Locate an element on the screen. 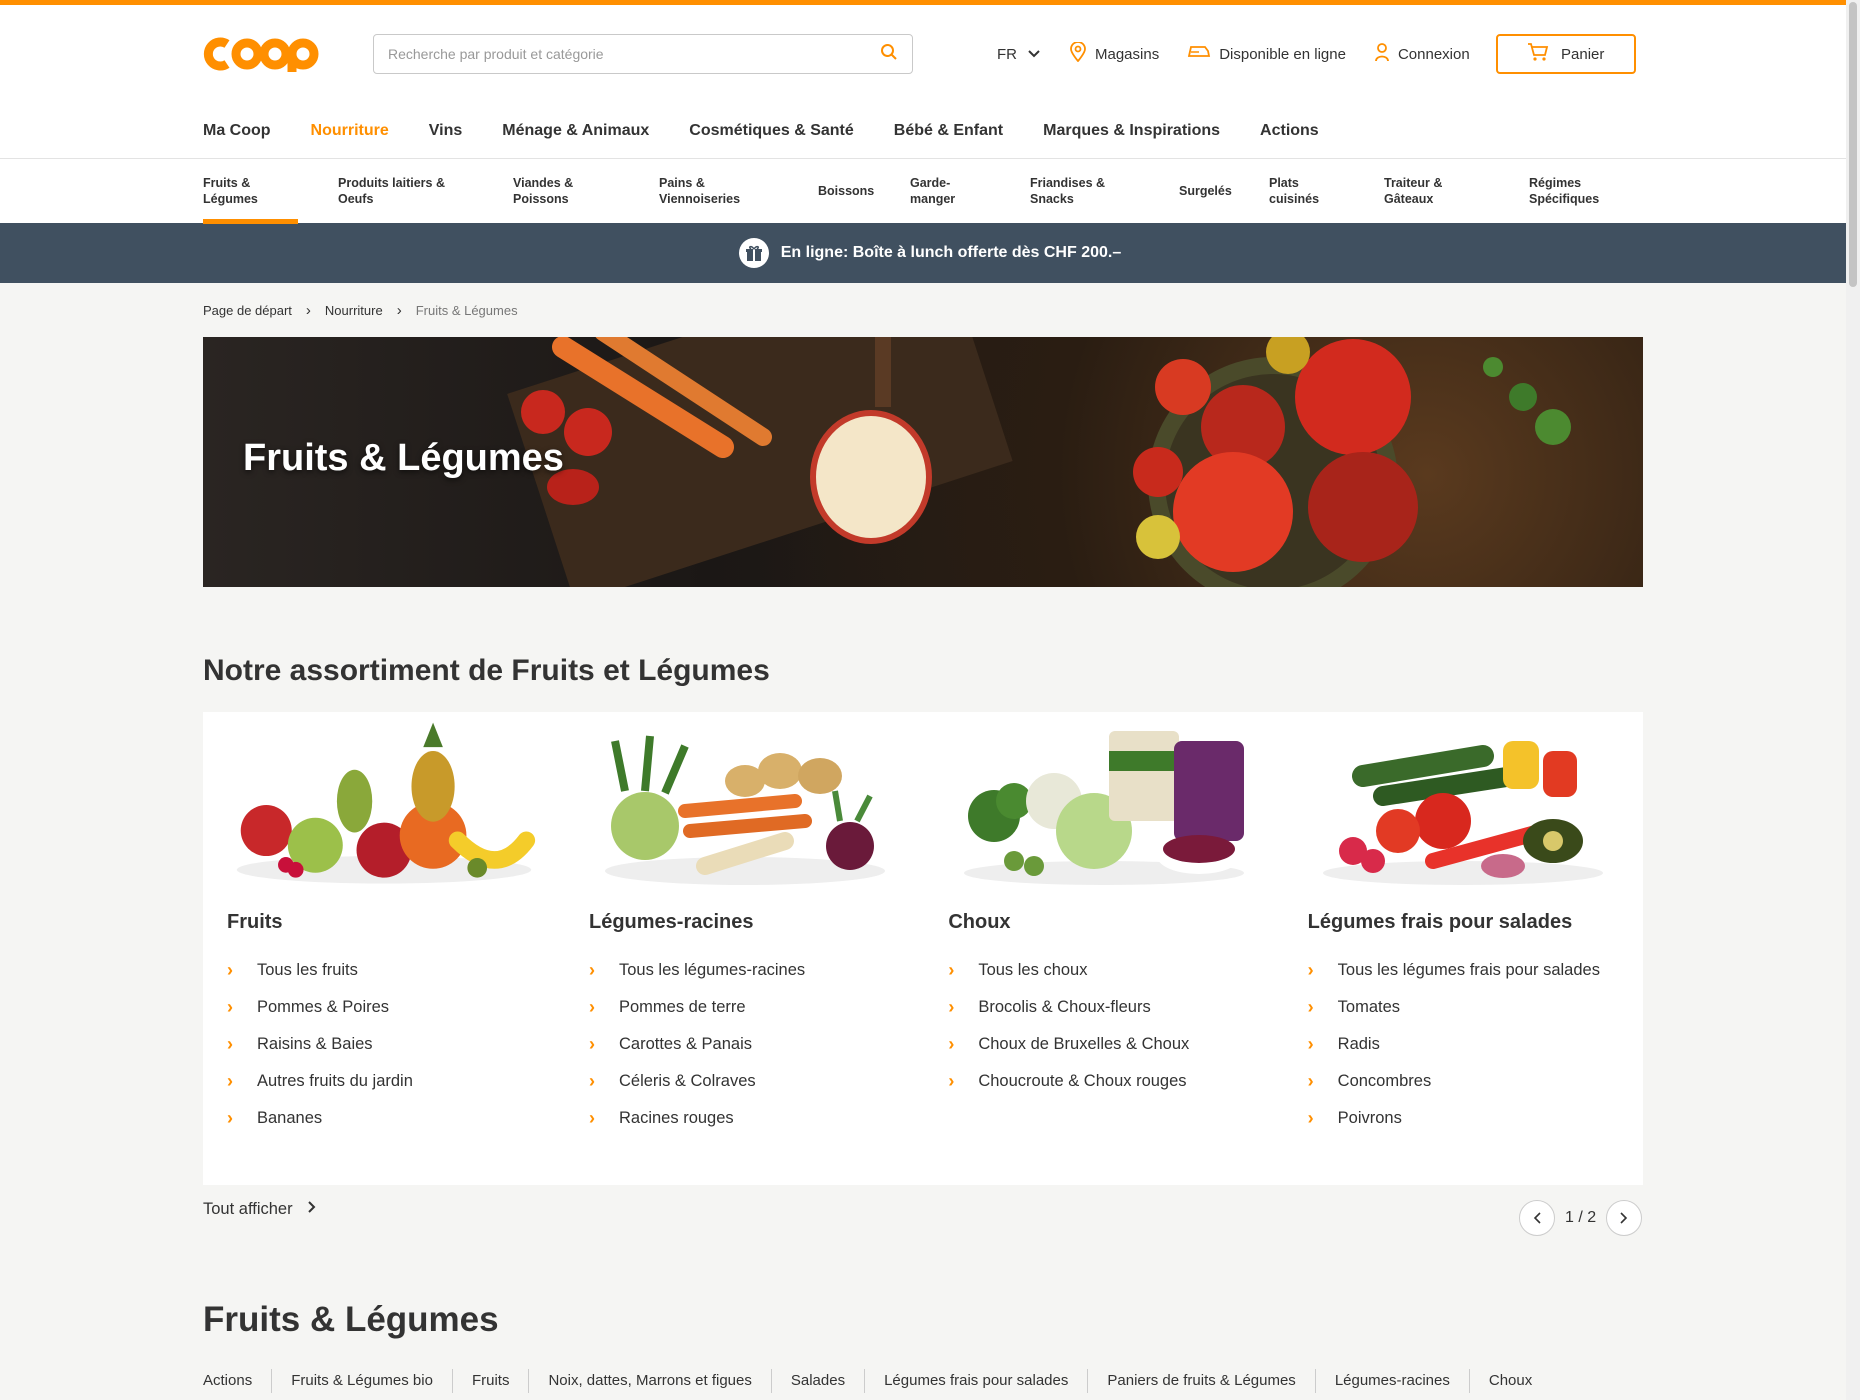 The height and width of the screenshot is (1400, 1860). nav-item-vins: Vins is located at coordinates (446, 131).